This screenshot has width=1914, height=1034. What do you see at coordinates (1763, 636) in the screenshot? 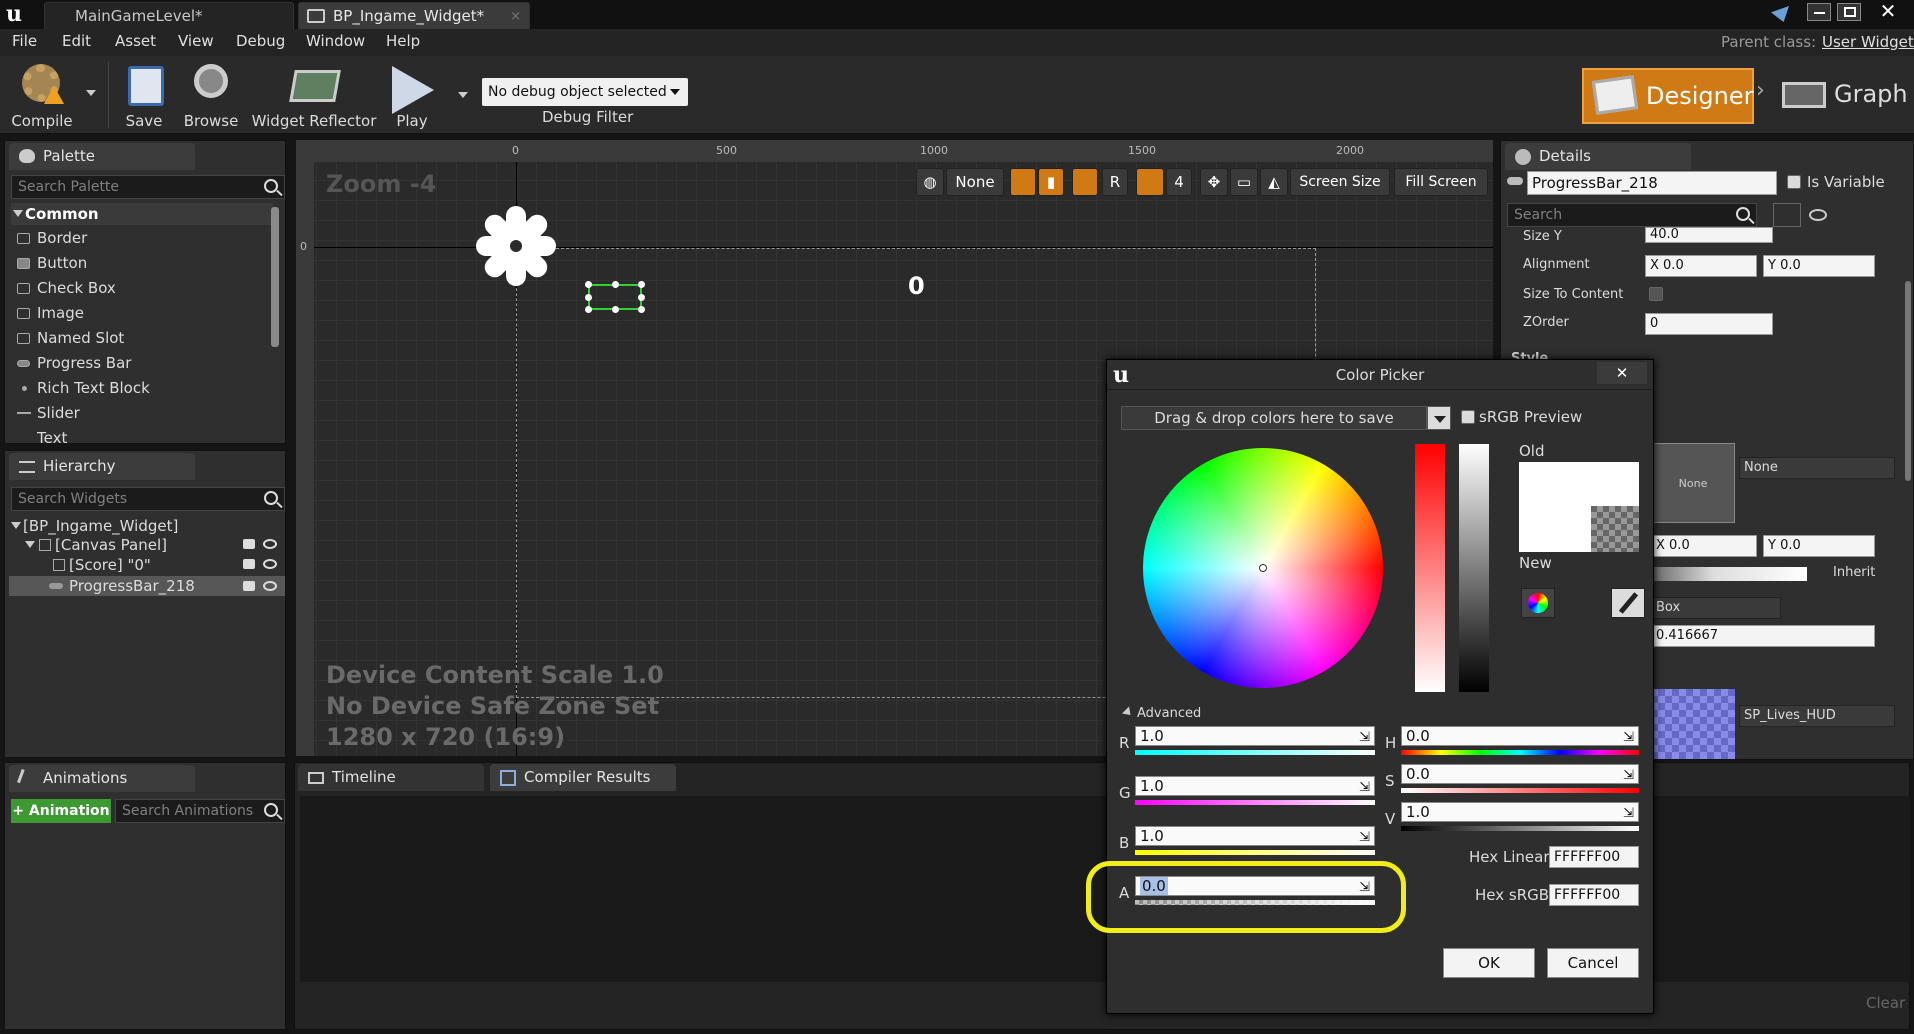
I see `percent-field: 0.416667` at bounding box center [1763, 636].